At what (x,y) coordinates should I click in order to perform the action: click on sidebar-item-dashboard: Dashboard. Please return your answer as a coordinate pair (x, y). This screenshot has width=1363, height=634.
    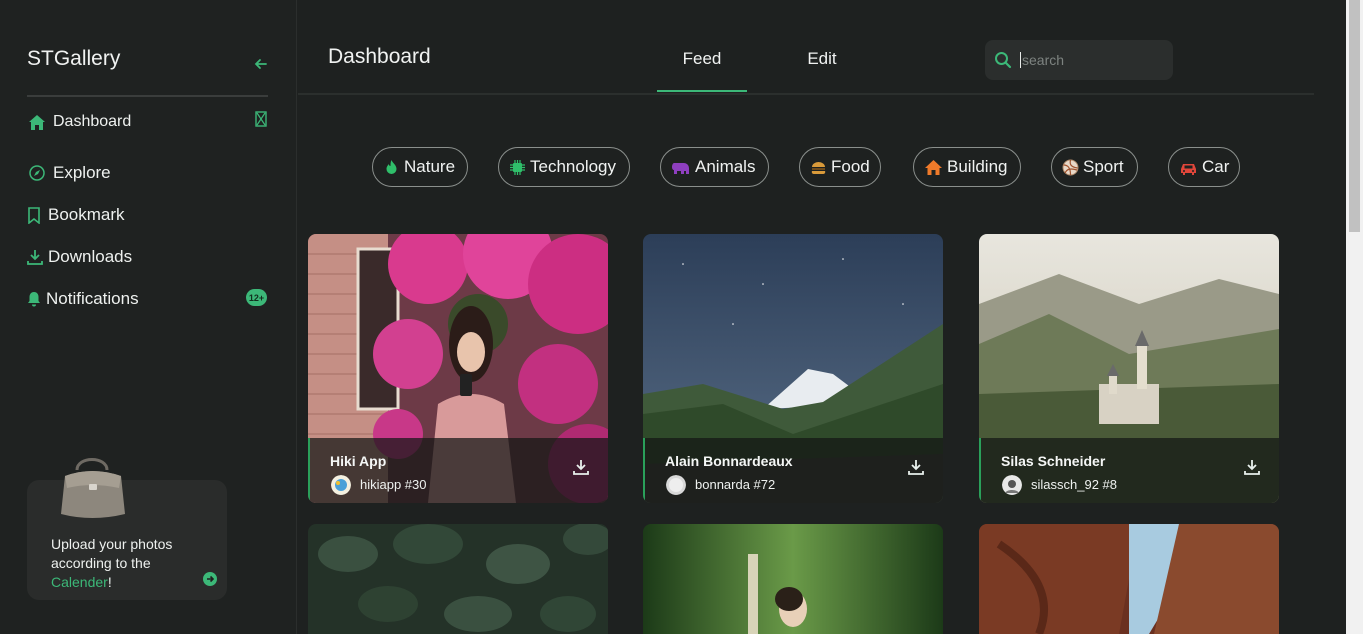
    Looking at the image, I should click on (79, 122).